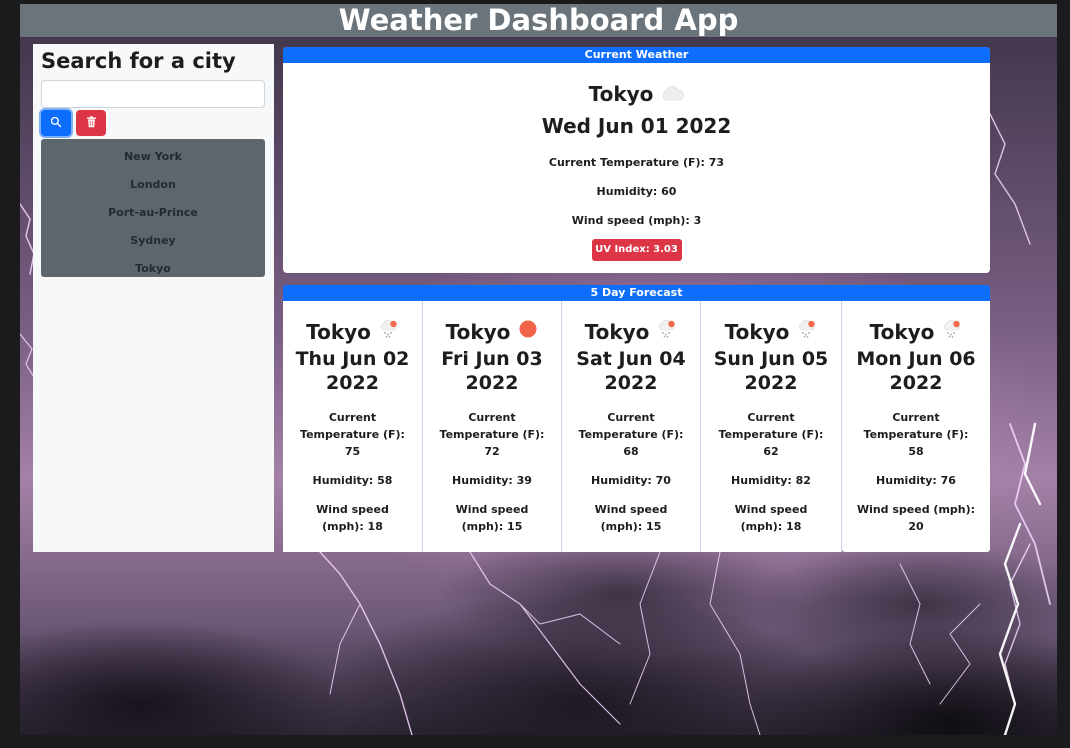  I want to click on search-icon, so click(56, 123).